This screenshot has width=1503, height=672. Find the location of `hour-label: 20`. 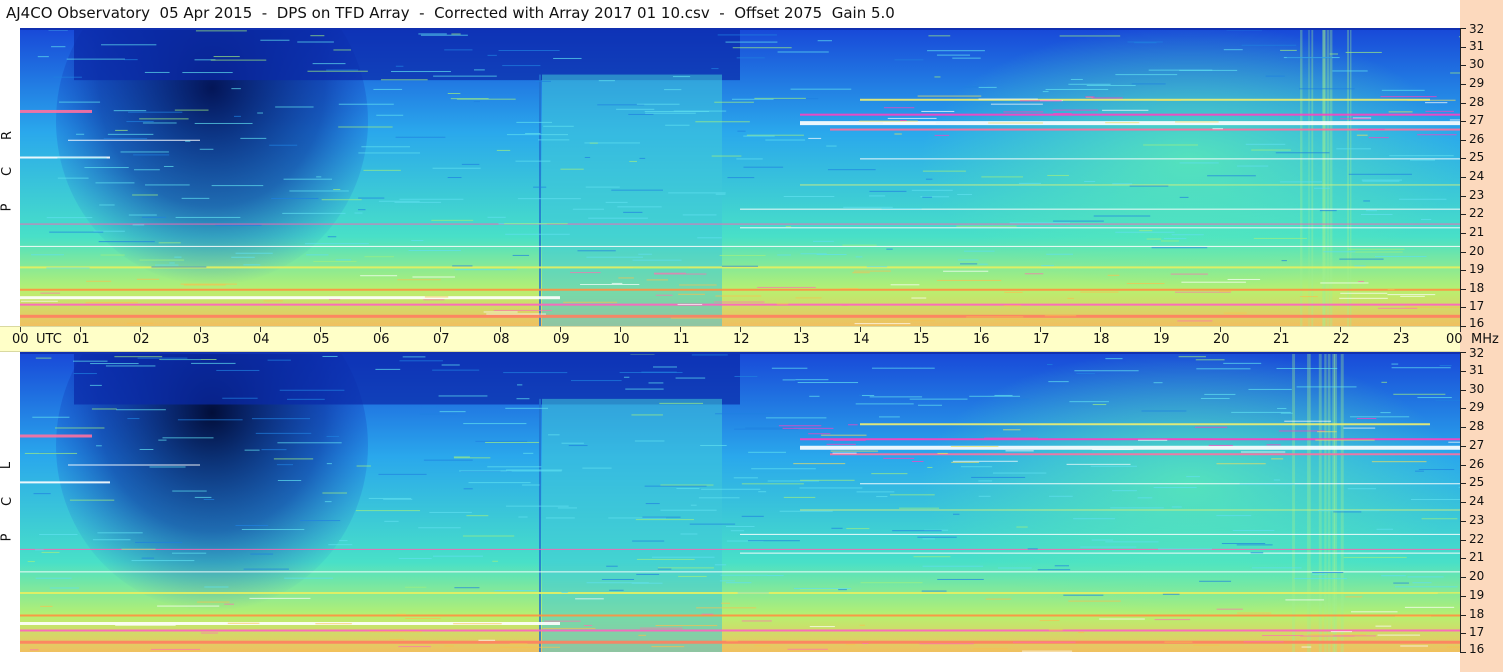

hour-label: 20 is located at coordinates (1221, 339).